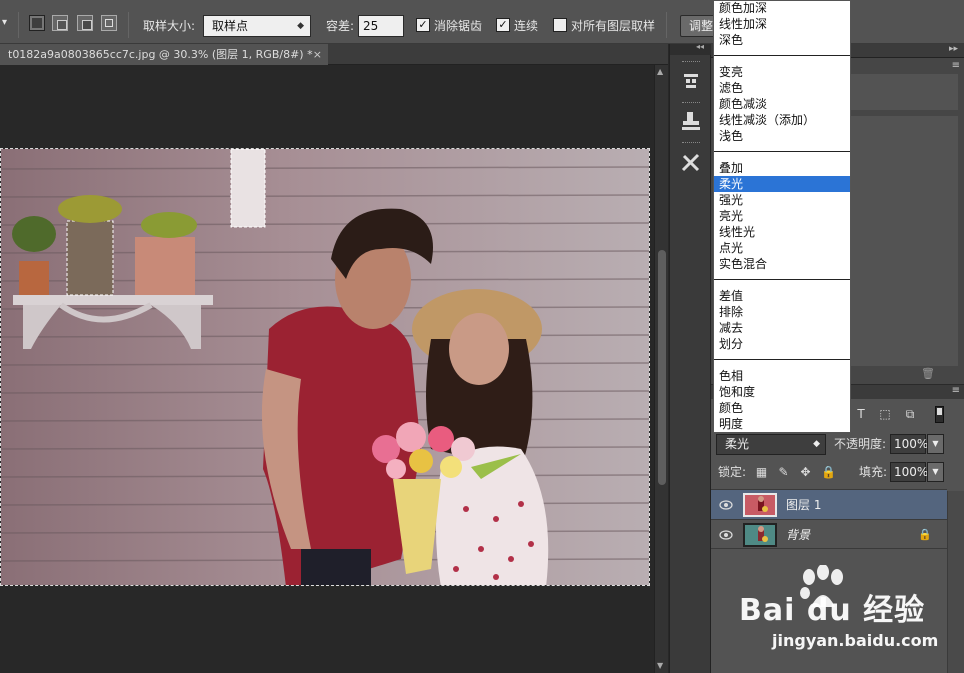 The image size is (964, 673). I want to click on fill-input: 100%, so click(909, 472).